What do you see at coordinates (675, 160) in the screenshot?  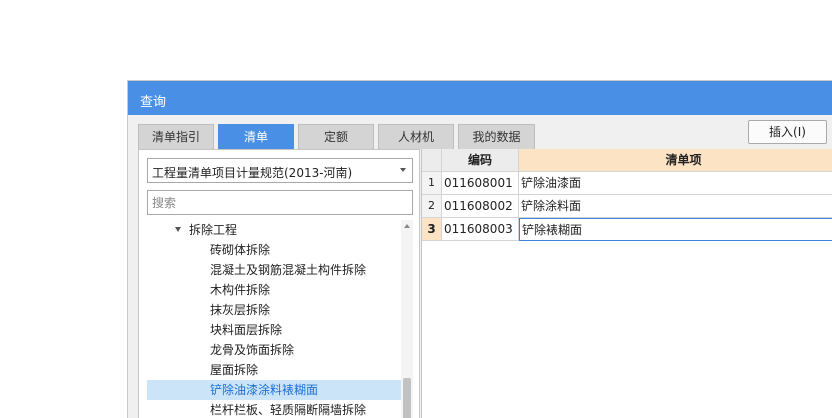 I see `column-header-bill-item: 清单项` at bounding box center [675, 160].